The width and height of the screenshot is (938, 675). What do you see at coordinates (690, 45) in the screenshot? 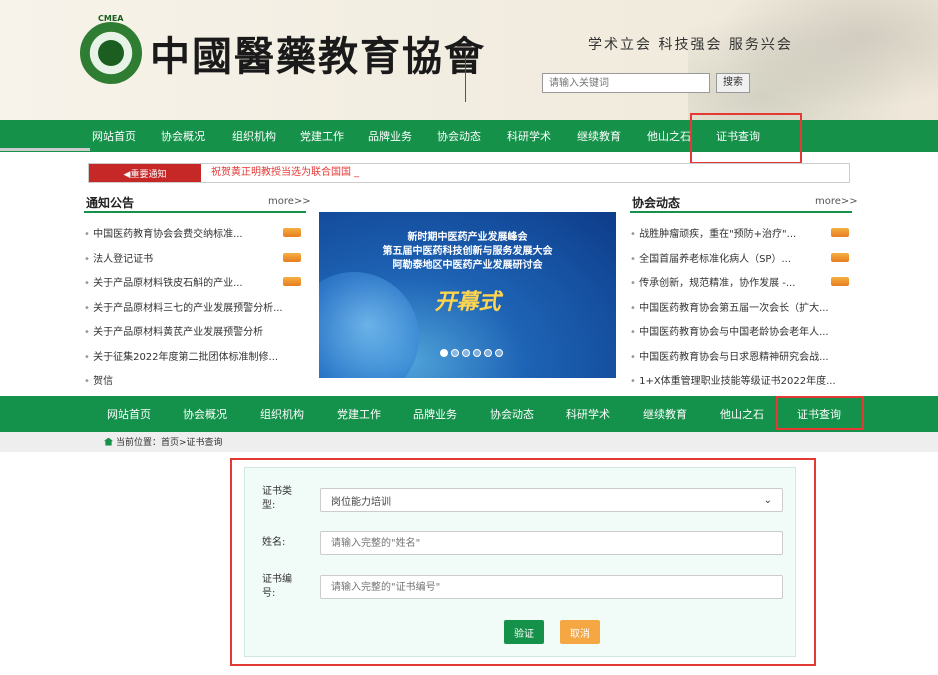
I see `site-slogan: 学术立会 科技强会 服务兴会` at bounding box center [690, 45].